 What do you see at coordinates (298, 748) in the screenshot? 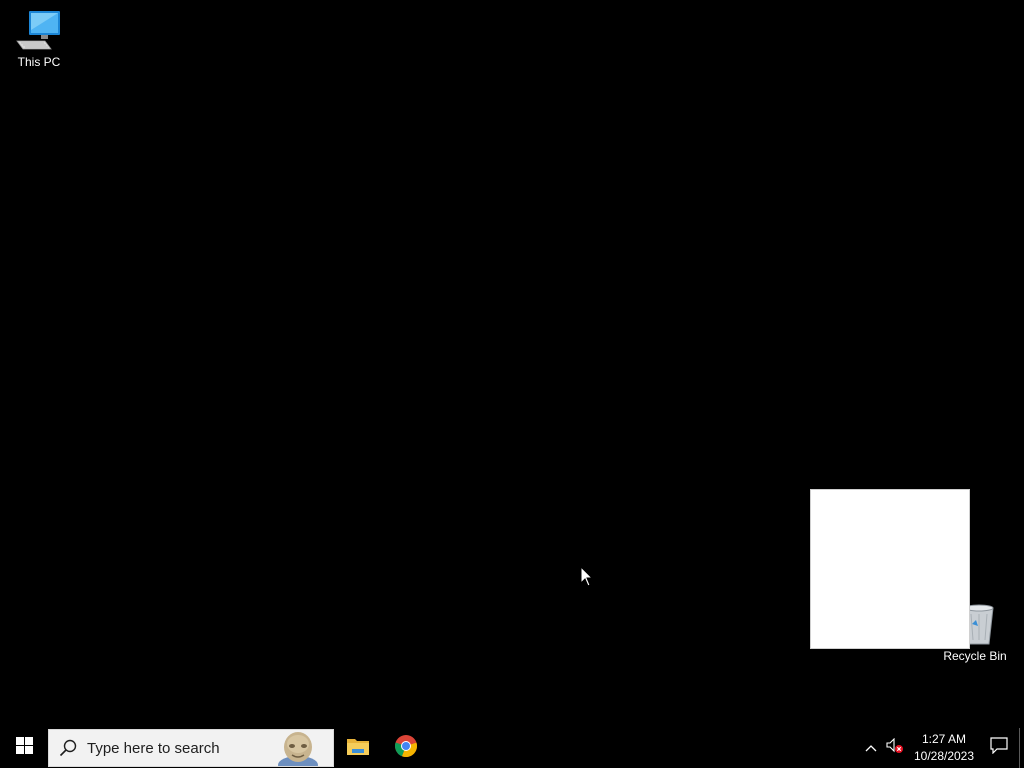
I see `search-highlight-image` at bounding box center [298, 748].